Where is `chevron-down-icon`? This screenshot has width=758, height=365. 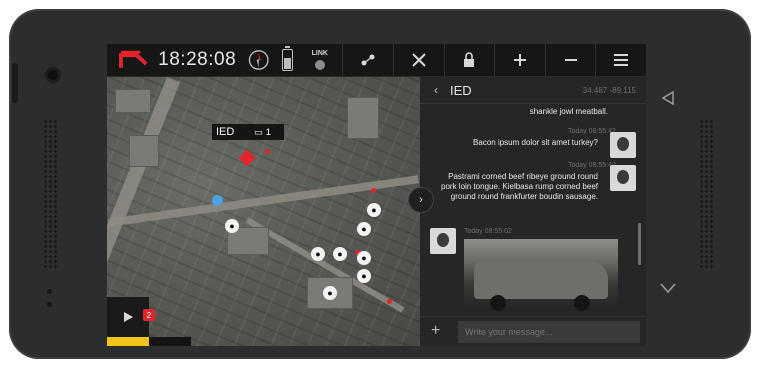
chevron-down-icon is located at coordinates (668, 288).